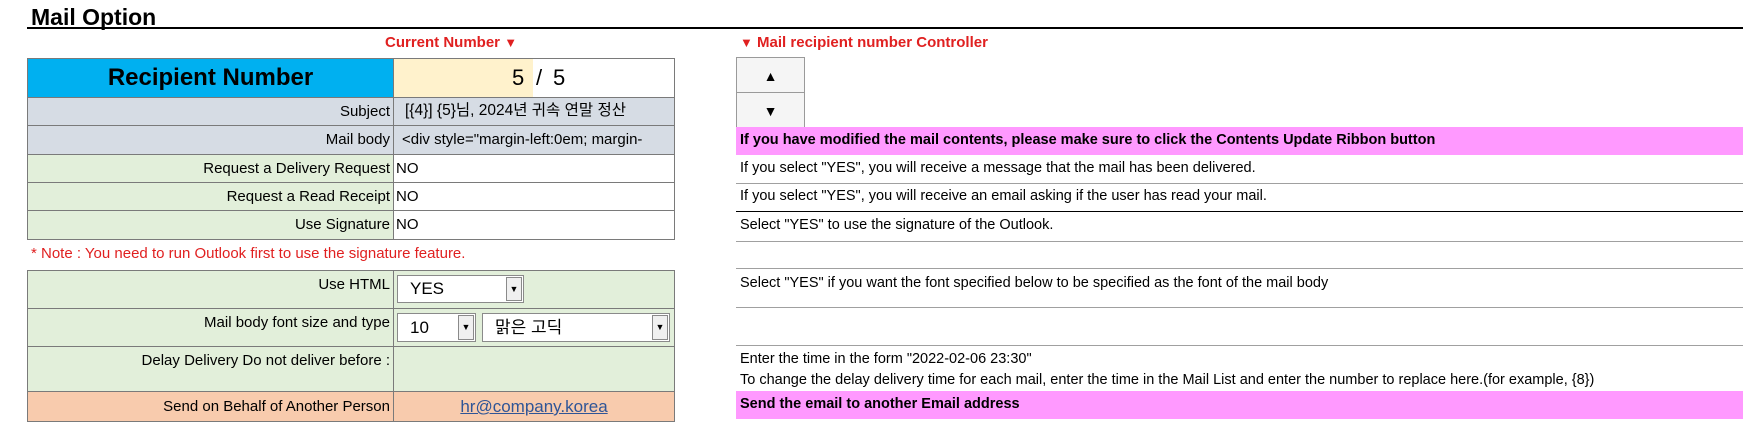 The width and height of the screenshot is (1743, 422). Describe the element at coordinates (518, 78) in the screenshot. I see `current-number-value: 5` at that location.